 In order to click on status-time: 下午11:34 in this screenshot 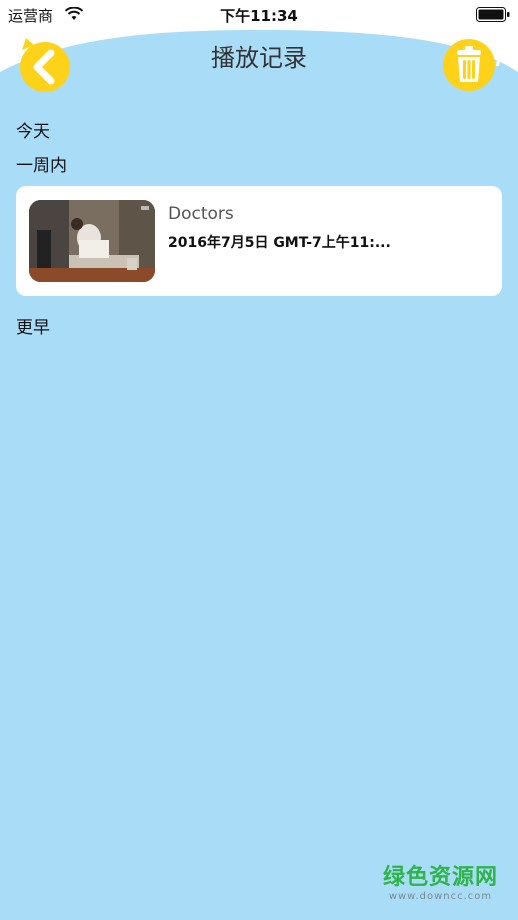, I will do `click(259, 16)`.